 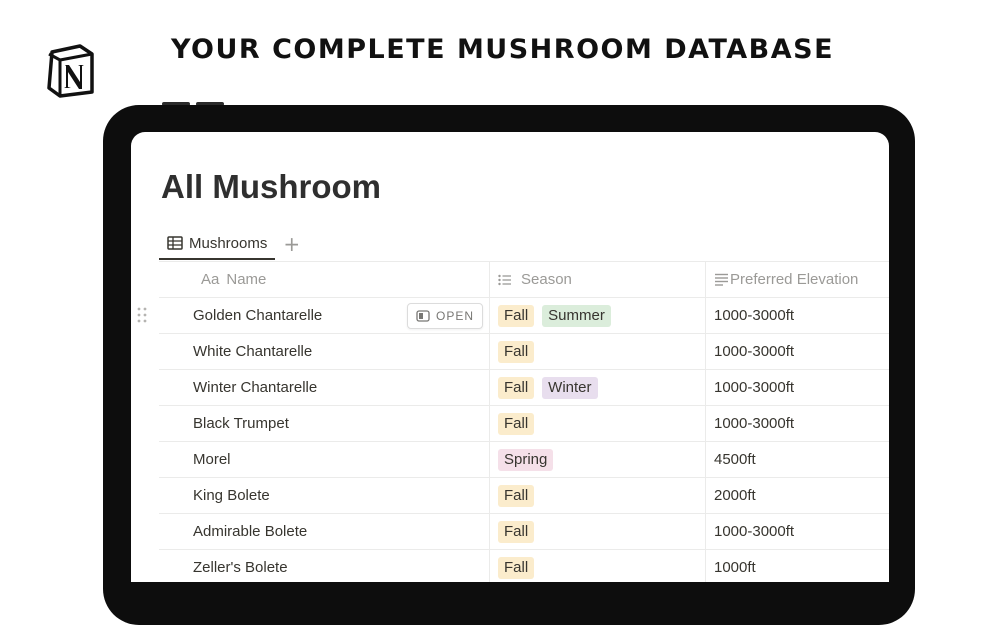 I want to click on cell-season: Fall Winter, so click(x=598, y=387).